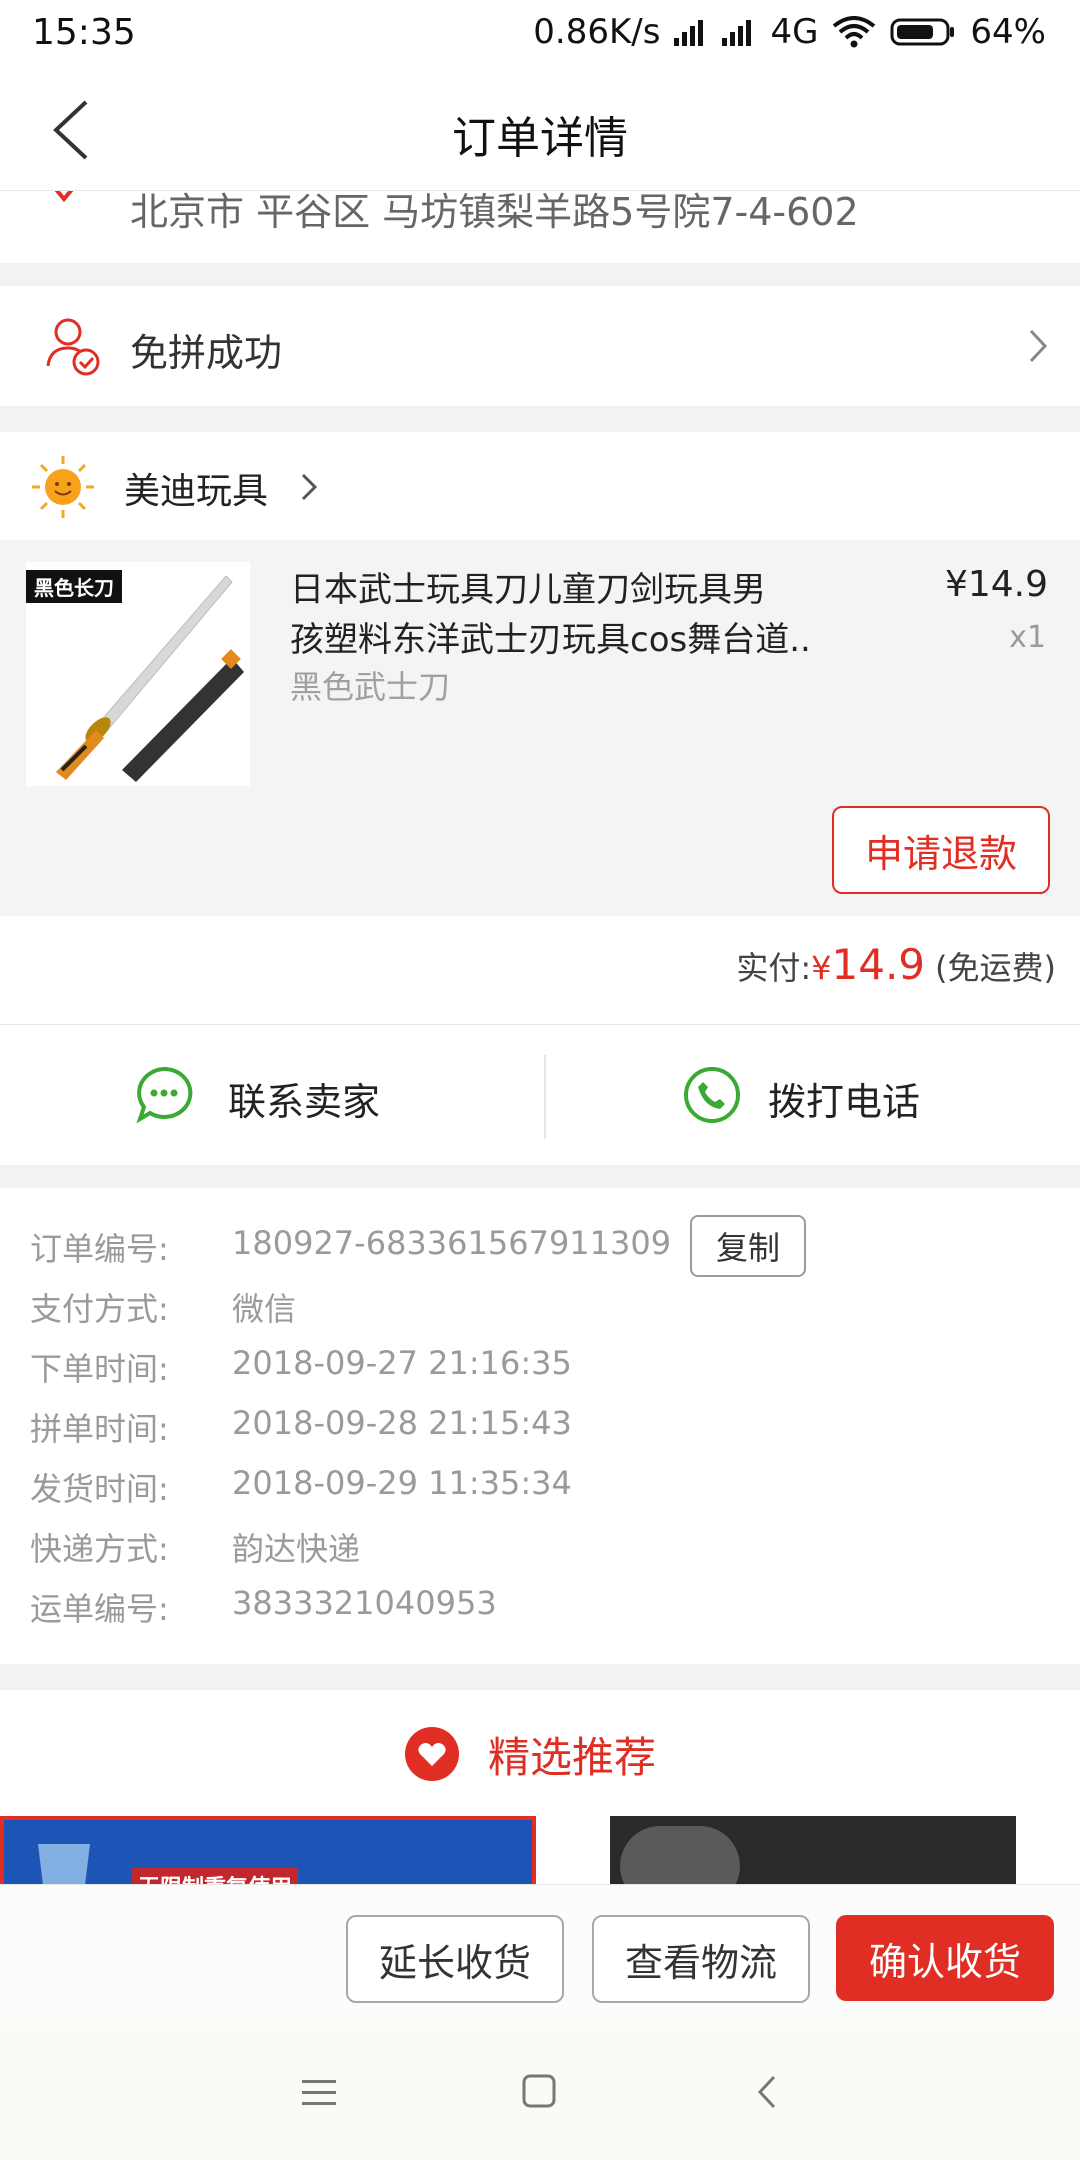 This screenshot has height=2160, width=1080. I want to click on product-price: ¥14.9, so click(996, 584).